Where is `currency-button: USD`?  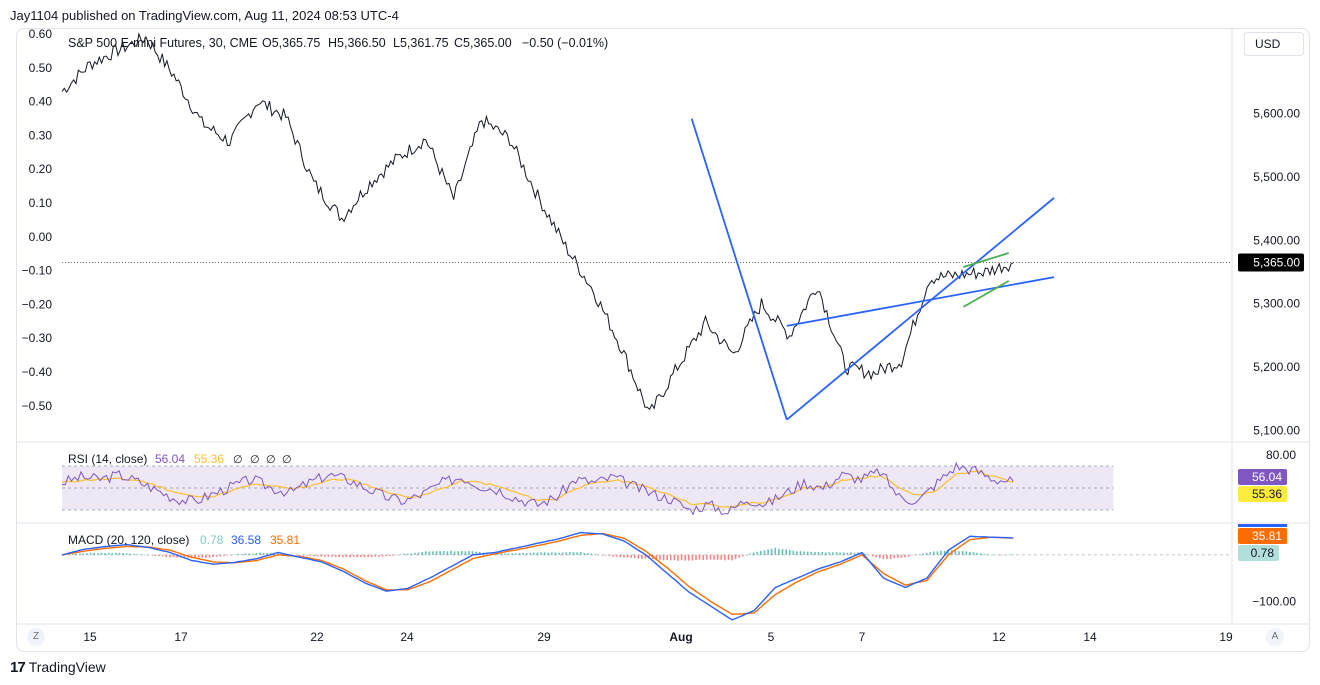
currency-button: USD is located at coordinates (1274, 44).